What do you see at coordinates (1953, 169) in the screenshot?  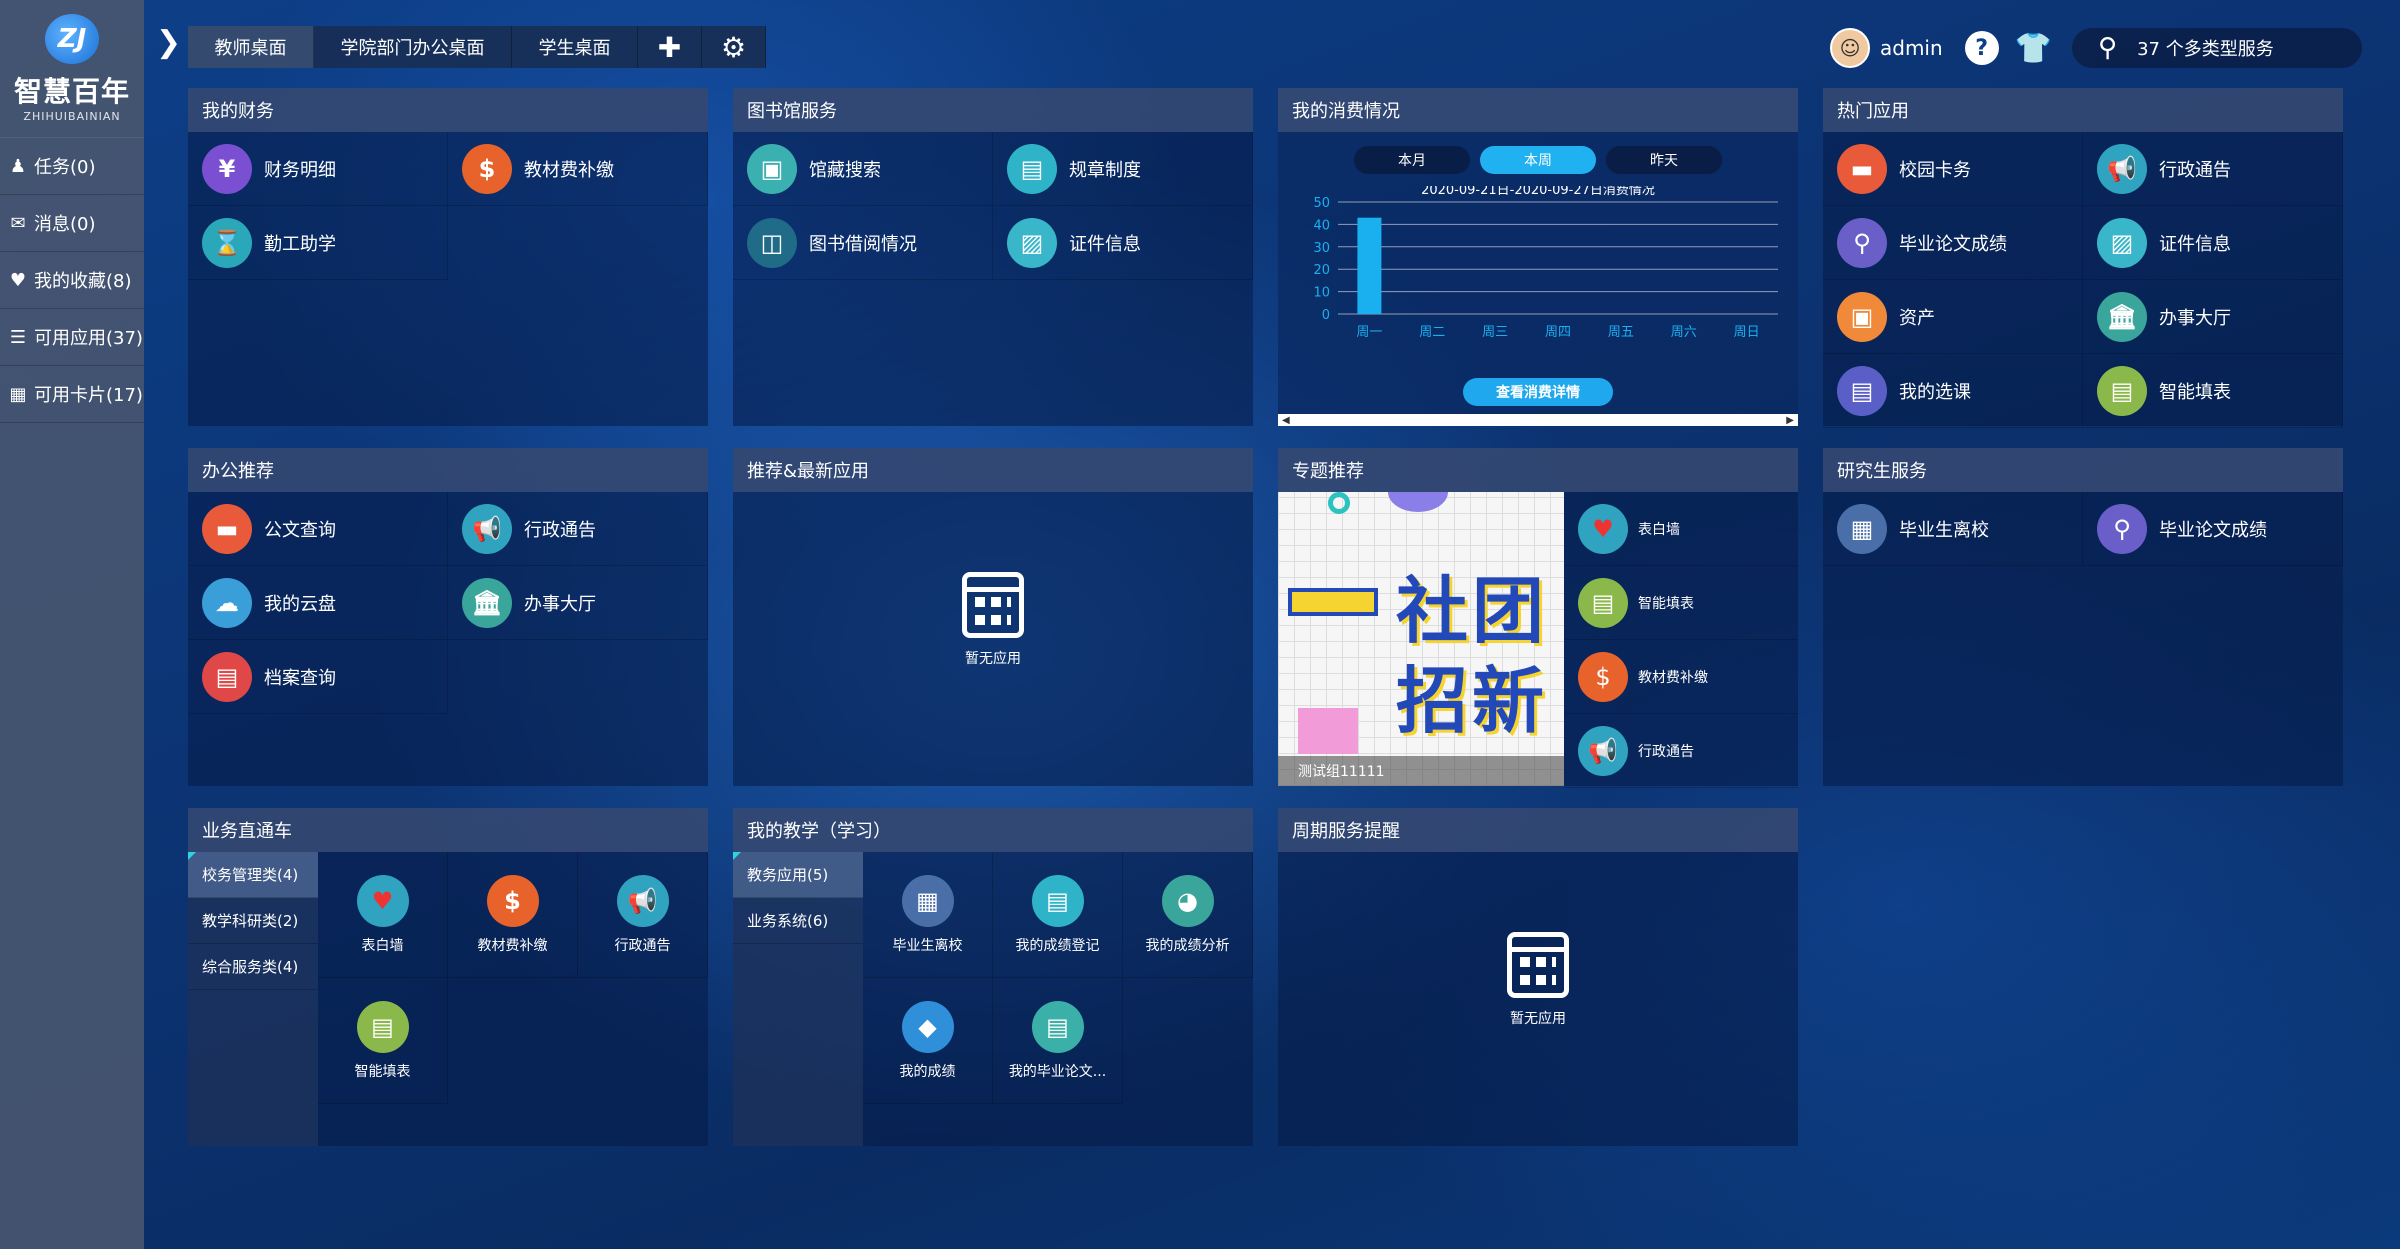 I see `app-campus-card: ▬ 校园卡务` at bounding box center [1953, 169].